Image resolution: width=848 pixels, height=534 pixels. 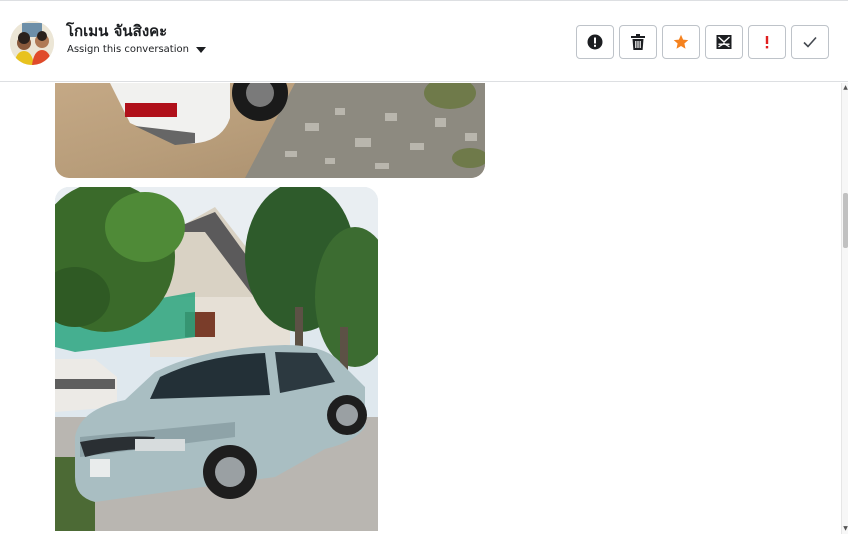 I want to click on message-image-truck, so click(x=270, y=130).